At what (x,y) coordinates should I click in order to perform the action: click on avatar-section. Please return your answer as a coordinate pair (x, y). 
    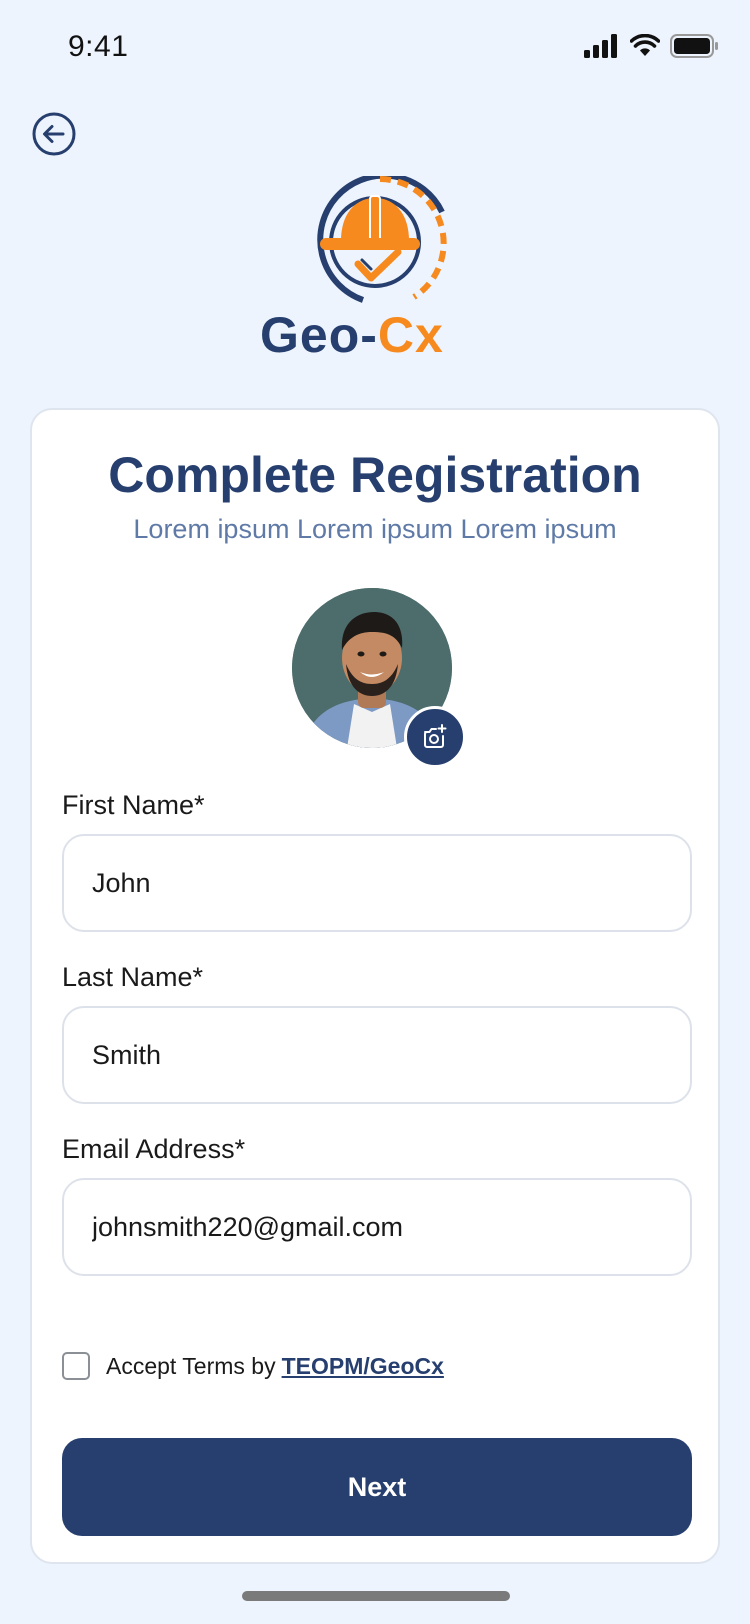
    Looking at the image, I should click on (379, 678).